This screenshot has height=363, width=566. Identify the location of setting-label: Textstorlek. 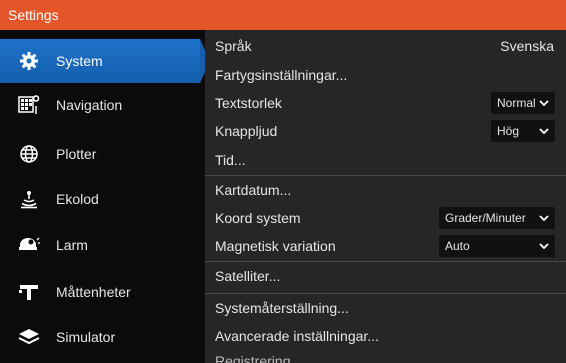
(248, 103).